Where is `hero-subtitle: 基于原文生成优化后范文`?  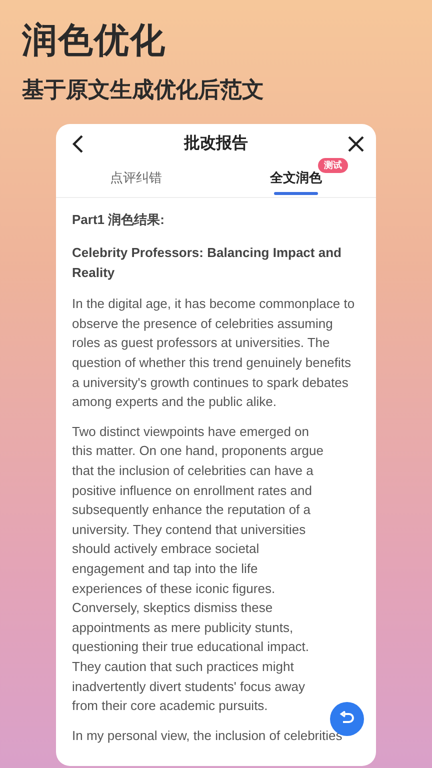 hero-subtitle: 基于原文生成优化后范文 is located at coordinates (143, 90).